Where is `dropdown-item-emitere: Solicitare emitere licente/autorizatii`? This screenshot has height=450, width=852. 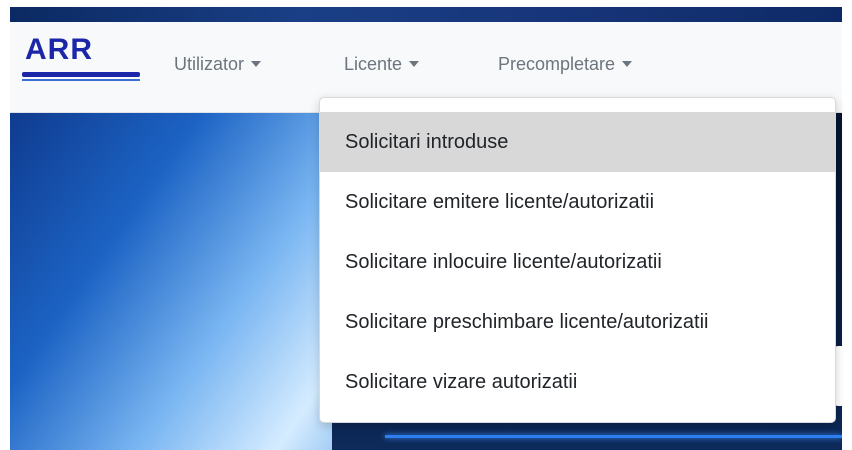 dropdown-item-emitere: Solicitare emitere licente/autorizatii is located at coordinates (577, 202).